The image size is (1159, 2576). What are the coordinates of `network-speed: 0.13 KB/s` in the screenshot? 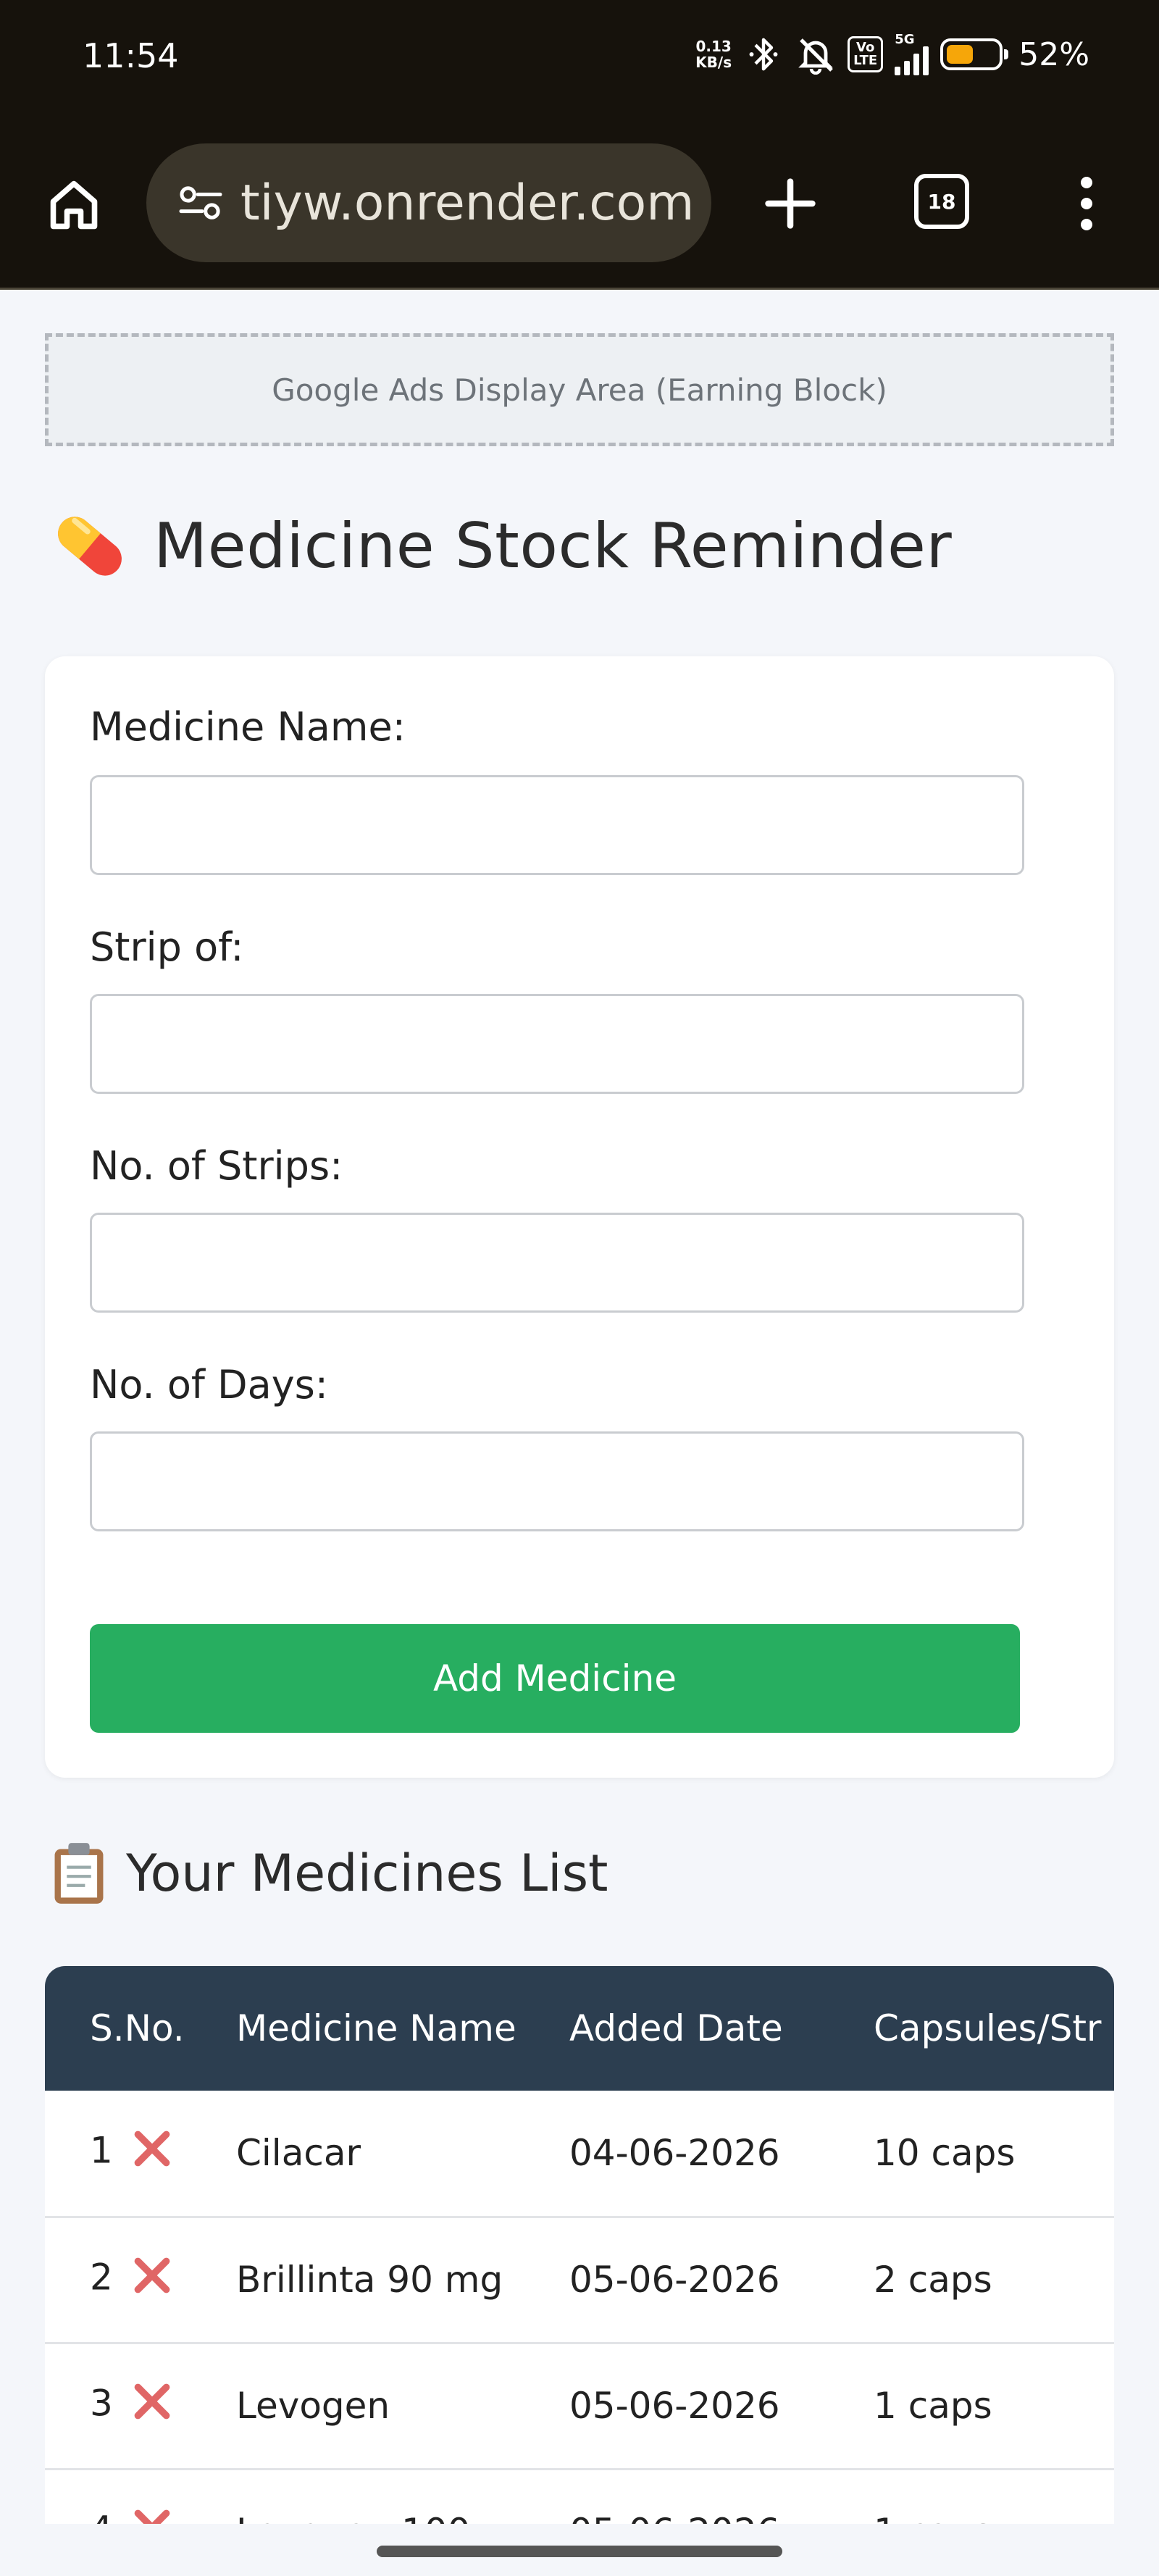 It's located at (713, 54).